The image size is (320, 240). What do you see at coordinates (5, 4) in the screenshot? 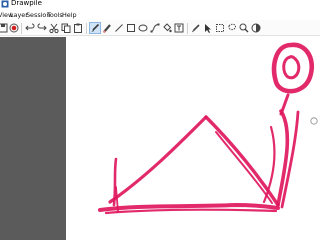
I see `app-logo-icon` at bounding box center [5, 4].